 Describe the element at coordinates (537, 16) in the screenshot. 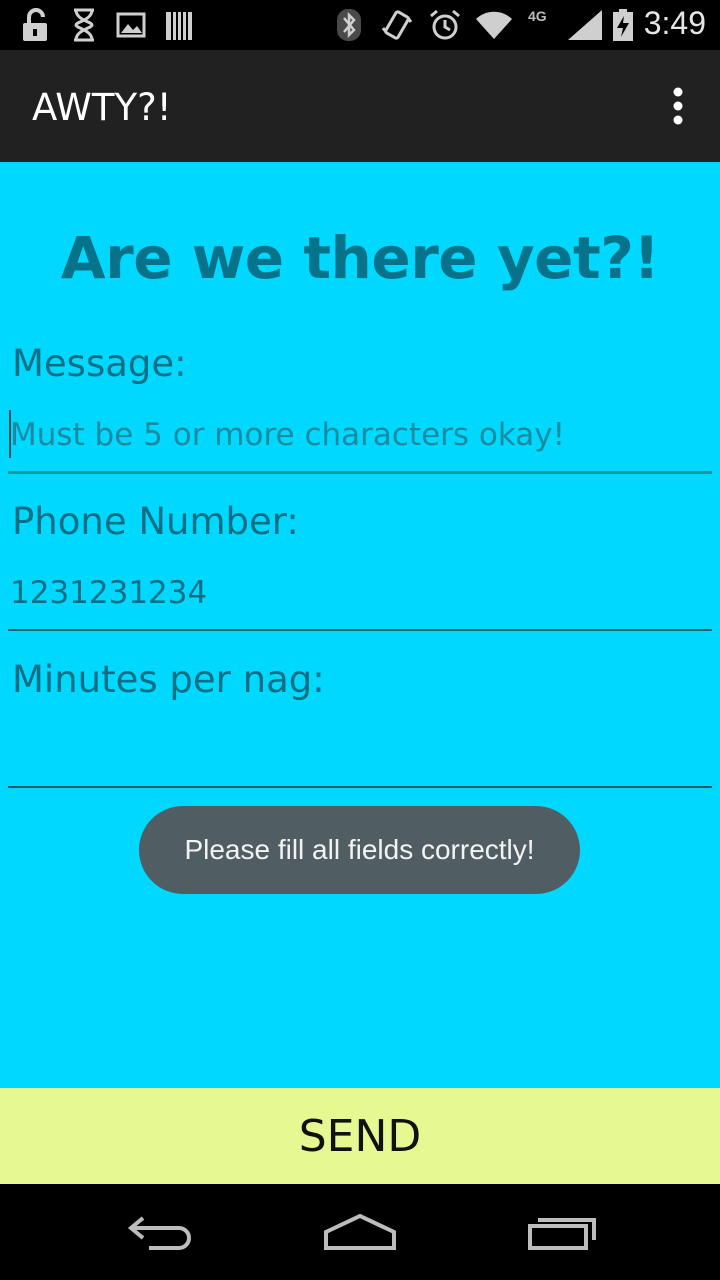

I see `network-type-label: 4G` at that location.